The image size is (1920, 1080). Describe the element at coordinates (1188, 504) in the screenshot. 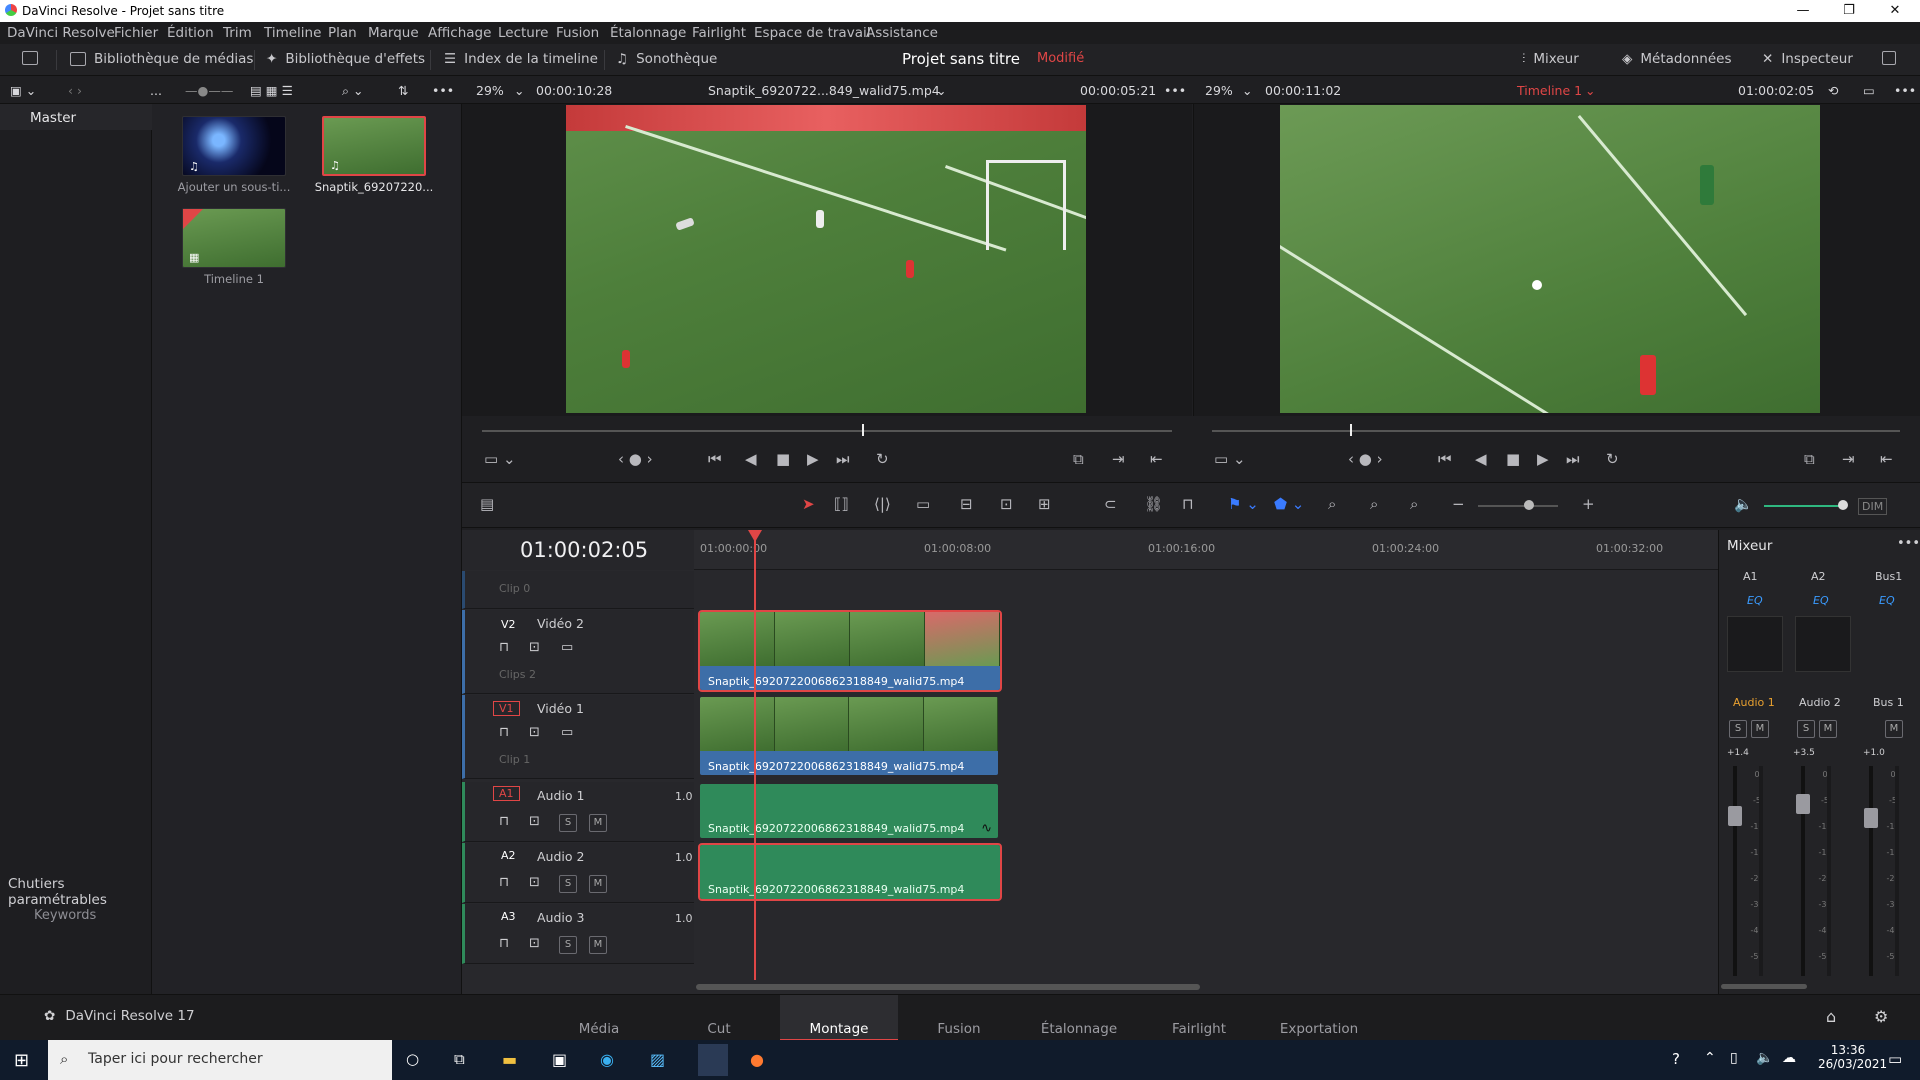

I see `lock-icon: ⊓` at that location.